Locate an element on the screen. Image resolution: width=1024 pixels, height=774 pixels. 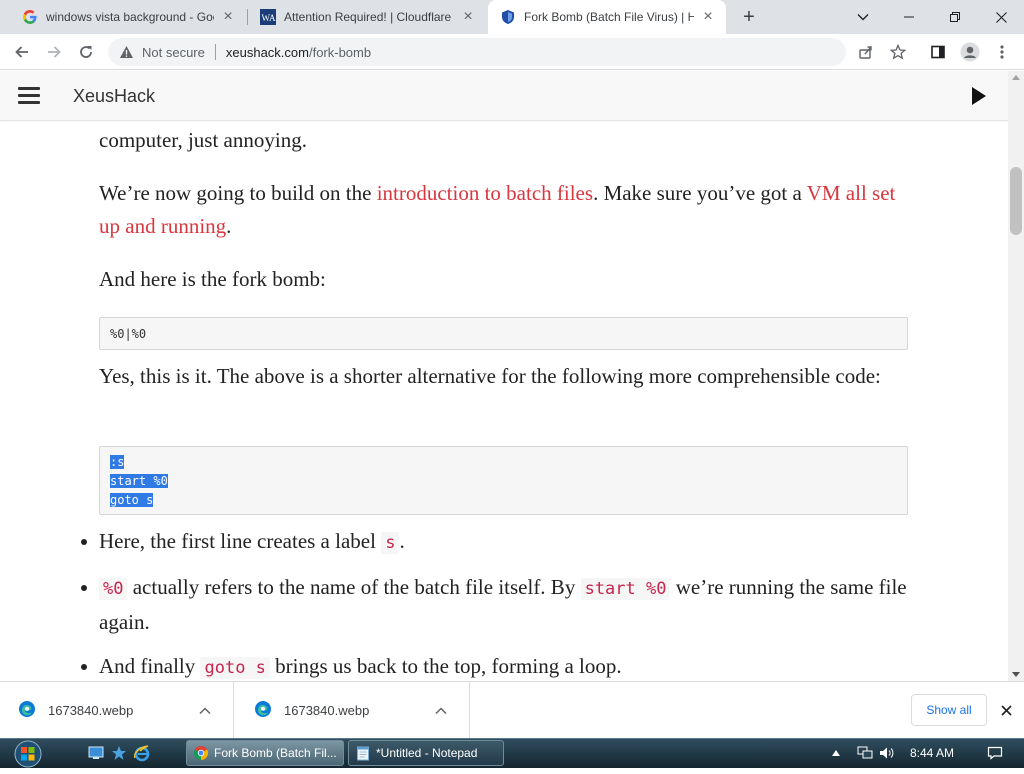
introduction-link: introduction to batch files is located at coordinates (485, 193).